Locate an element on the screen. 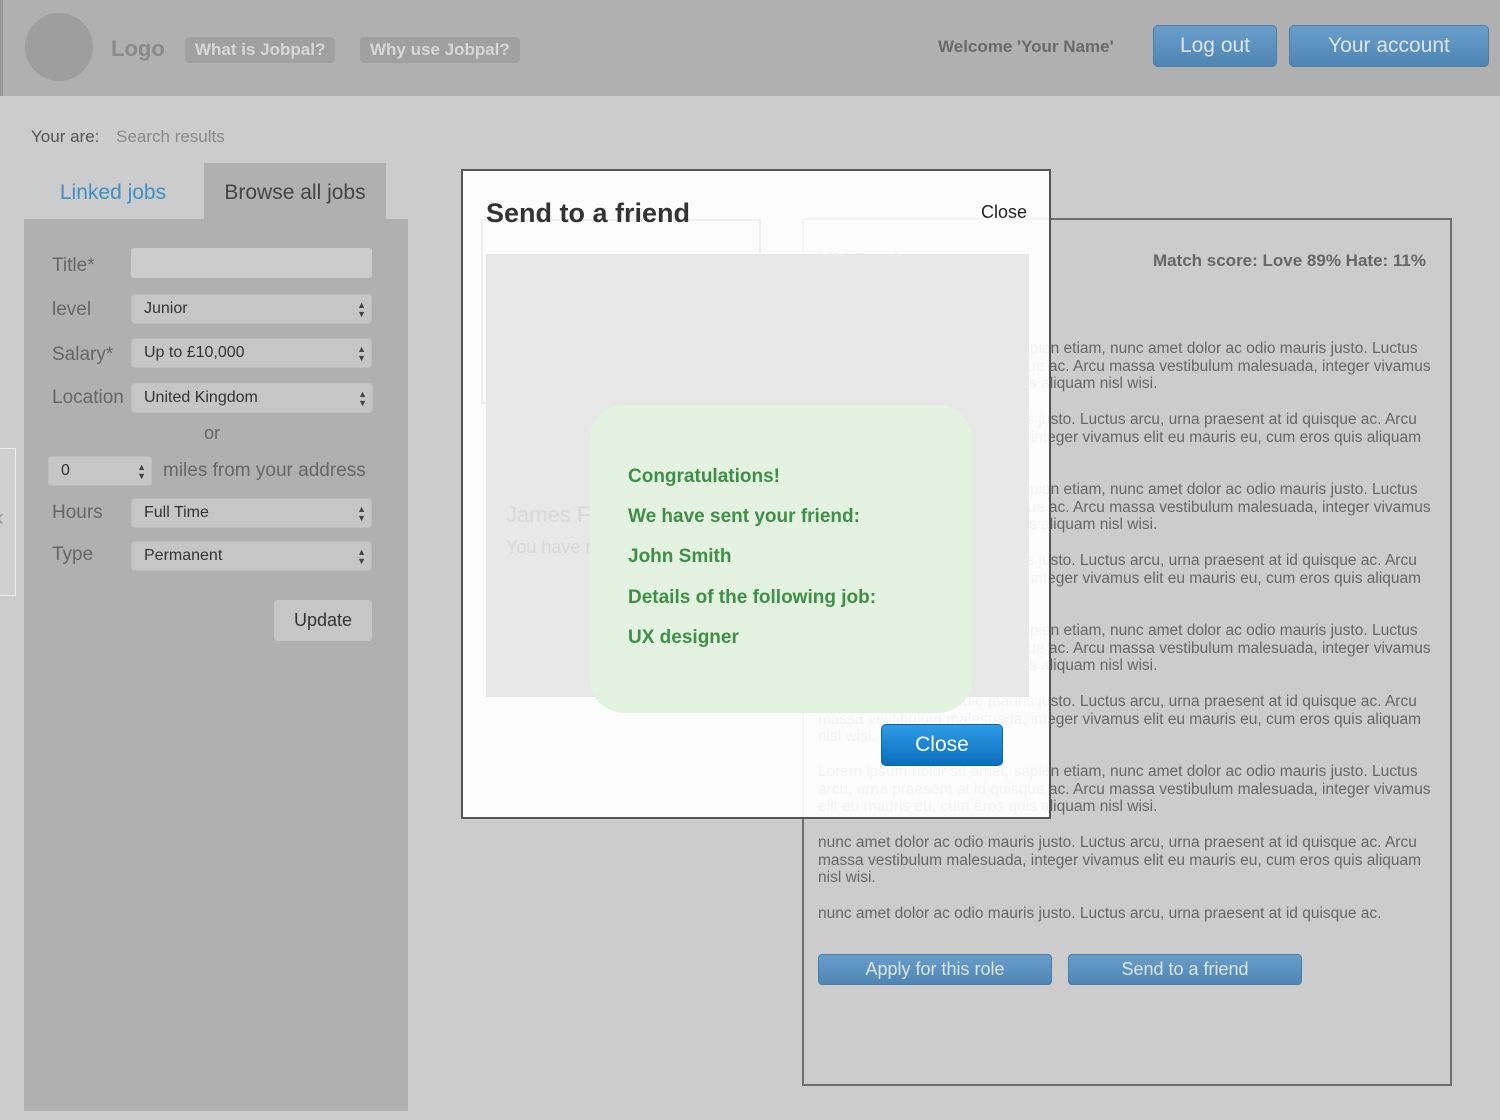  type-select: Permanent ▲ ▼ is located at coordinates (251, 556).